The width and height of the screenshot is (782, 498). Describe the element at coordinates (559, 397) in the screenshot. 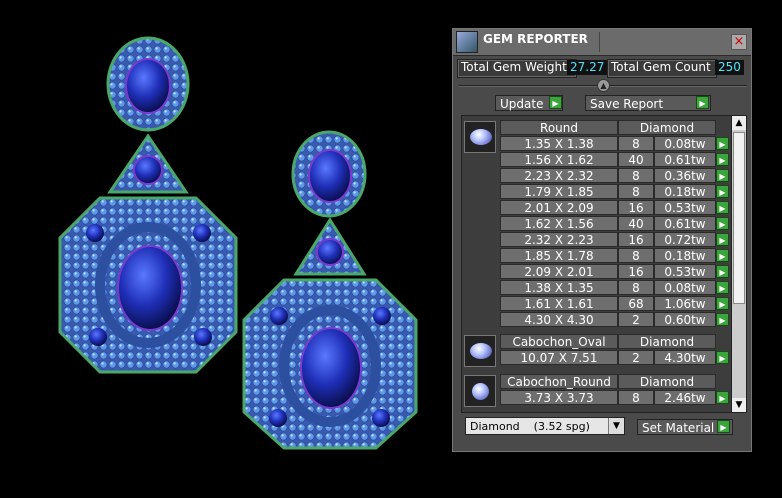

I see `gem-size-cell: 3.73 X 3.73` at that location.